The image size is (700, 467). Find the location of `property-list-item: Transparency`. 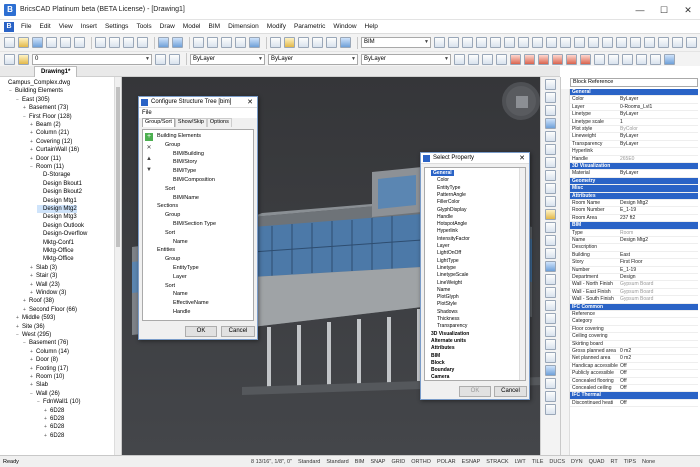

property-list-item: Transparency is located at coordinates (452, 326).